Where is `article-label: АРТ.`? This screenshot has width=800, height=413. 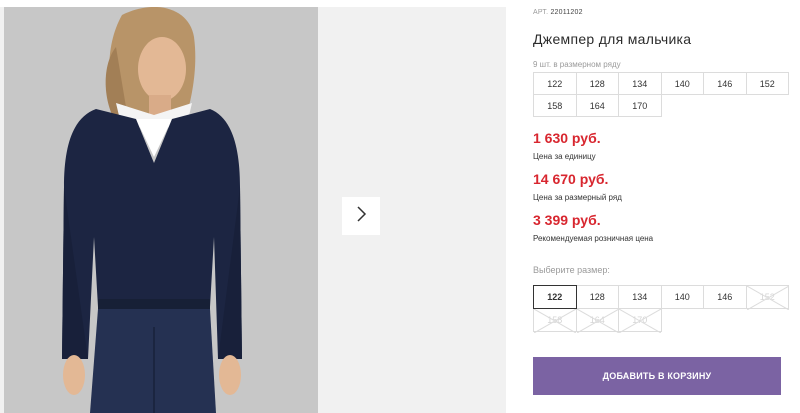
article-label: АРТ. is located at coordinates (541, 12).